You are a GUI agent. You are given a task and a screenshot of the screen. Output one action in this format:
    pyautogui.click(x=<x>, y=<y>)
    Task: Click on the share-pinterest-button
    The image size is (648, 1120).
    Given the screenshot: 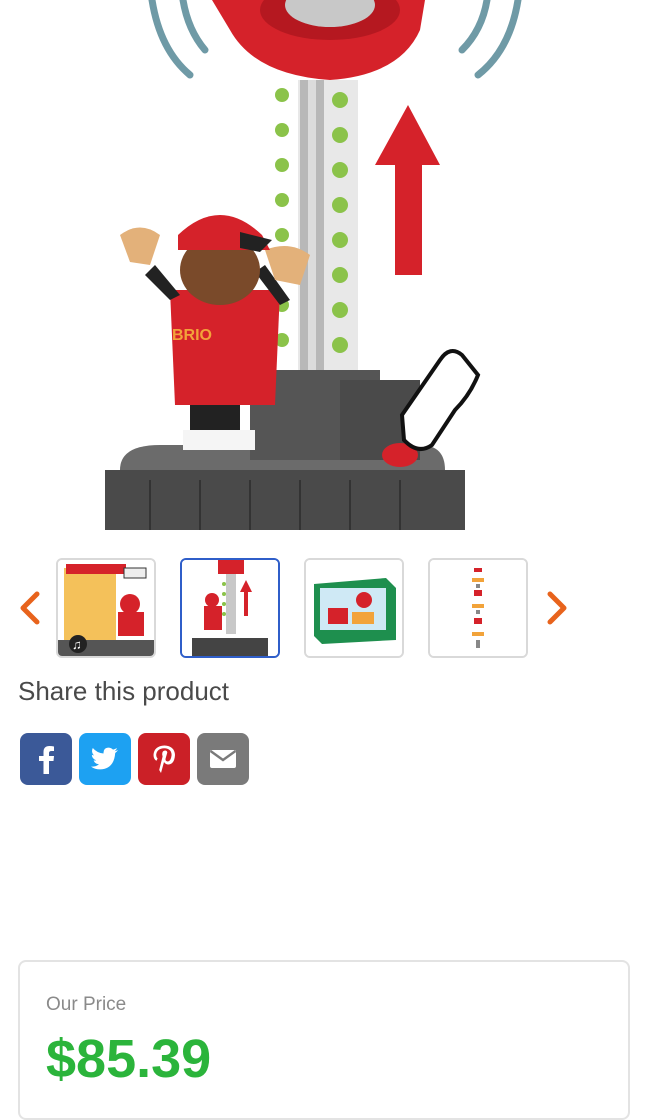 What is the action you would take?
    pyautogui.click(x=164, y=759)
    